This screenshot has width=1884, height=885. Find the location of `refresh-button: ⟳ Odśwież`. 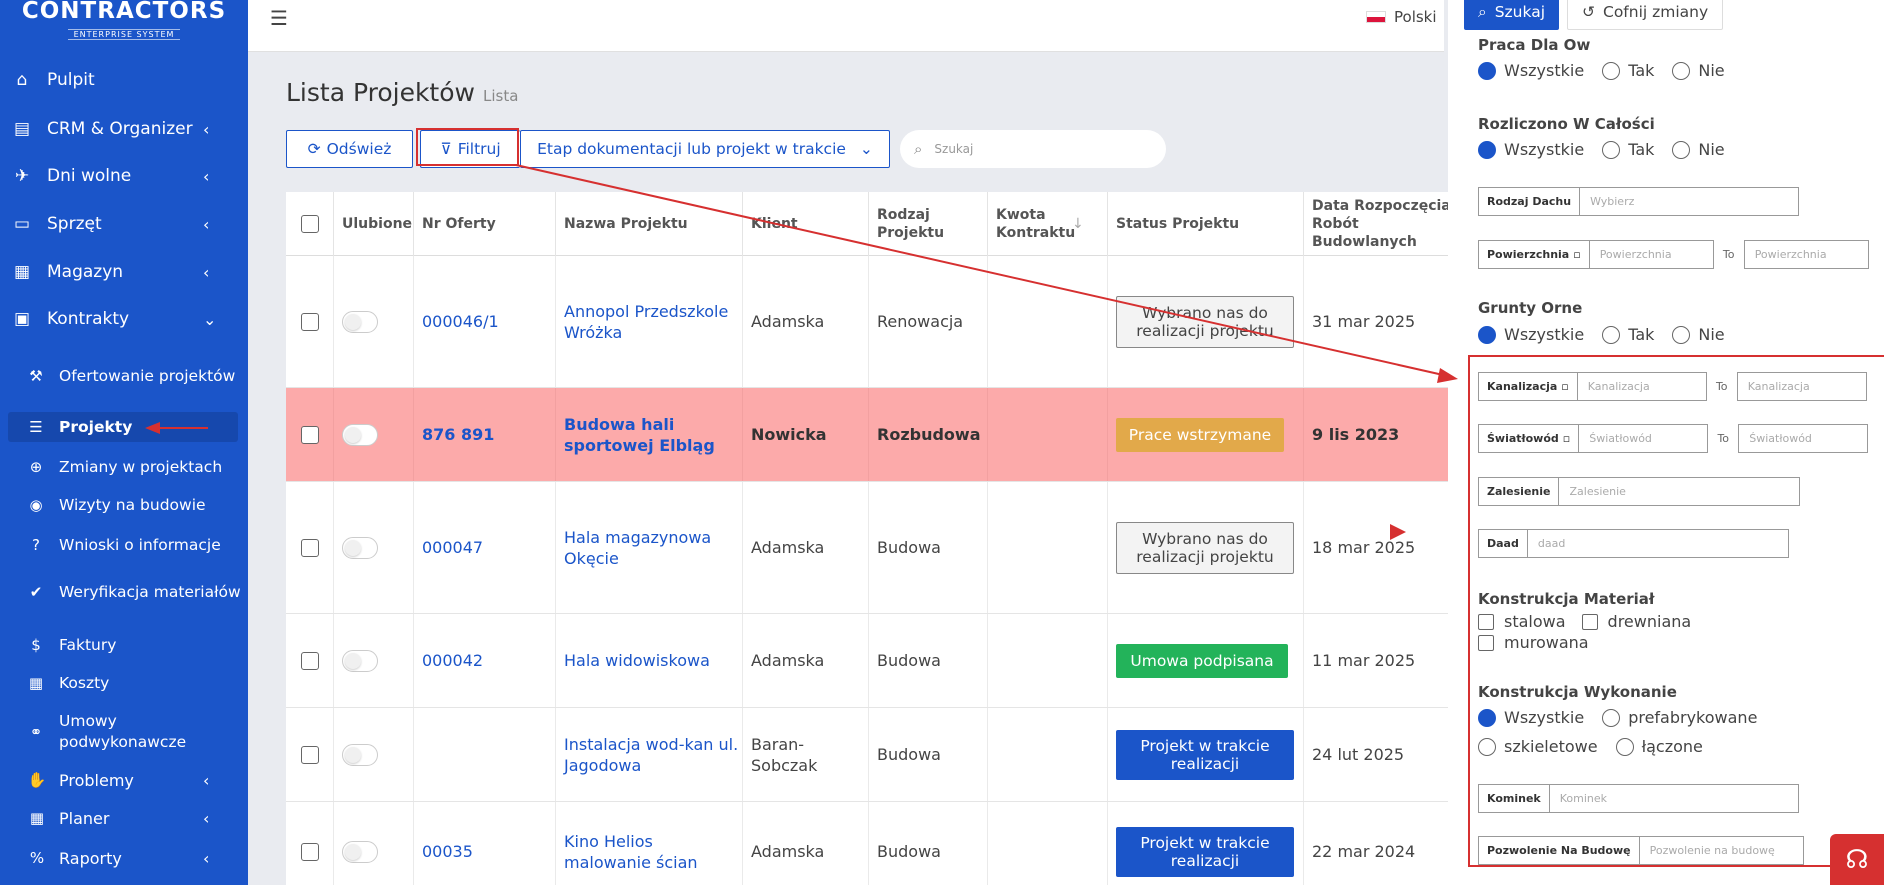

refresh-button: ⟳ Odśwież is located at coordinates (349, 149).